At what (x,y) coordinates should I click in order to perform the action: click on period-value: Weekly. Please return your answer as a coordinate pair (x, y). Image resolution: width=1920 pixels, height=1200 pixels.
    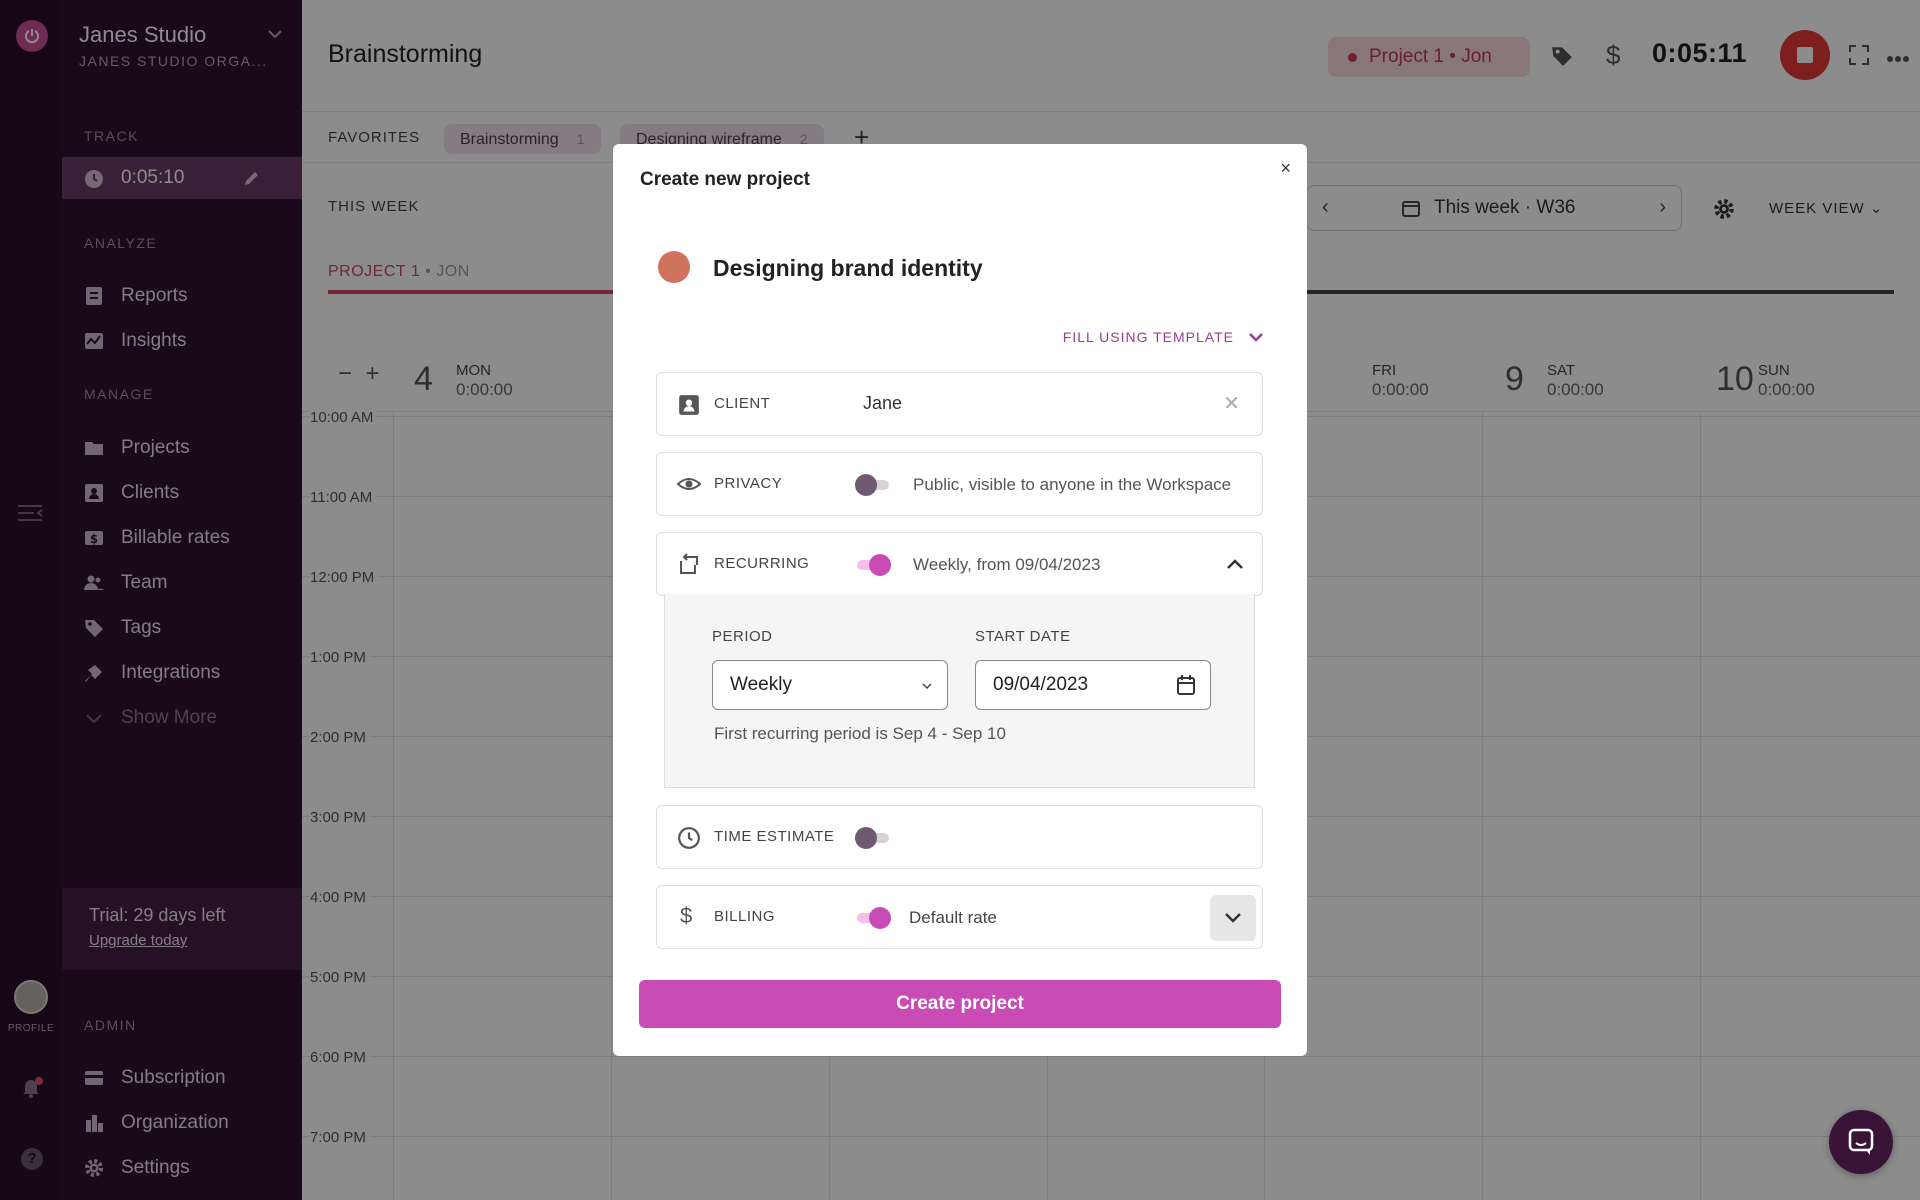
    Looking at the image, I should click on (761, 684).